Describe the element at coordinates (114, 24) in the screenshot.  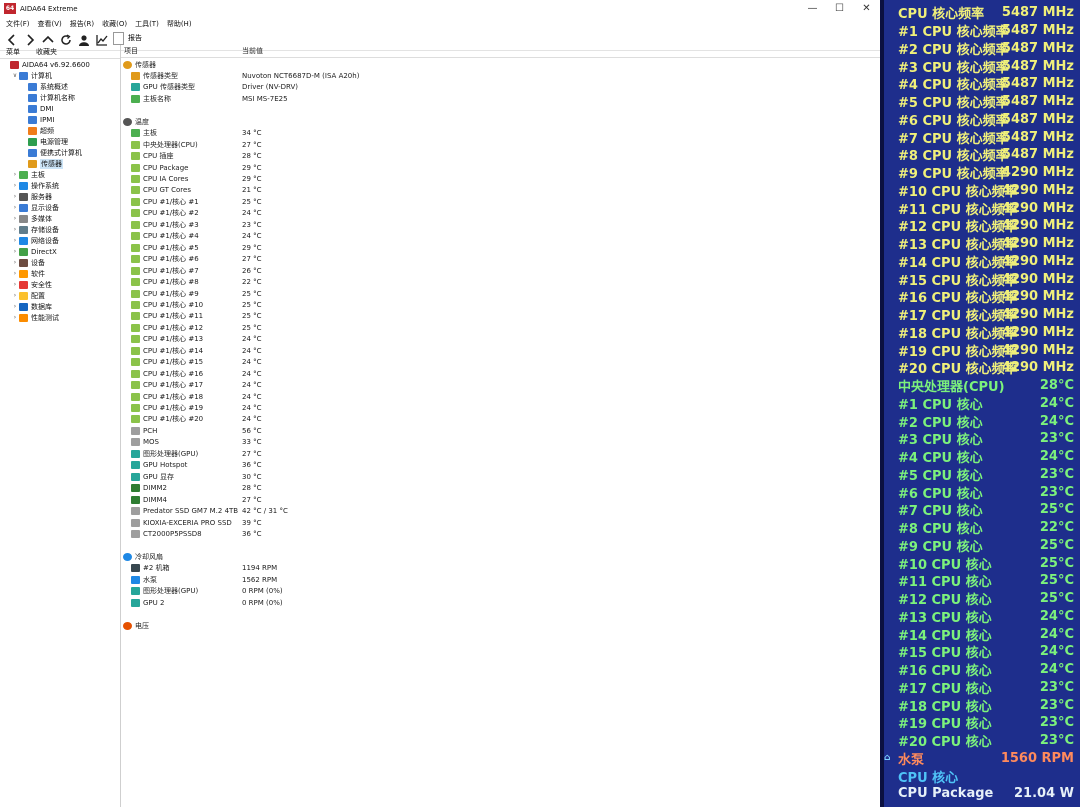
I see `menu-item-3: 收藏(O)` at that location.